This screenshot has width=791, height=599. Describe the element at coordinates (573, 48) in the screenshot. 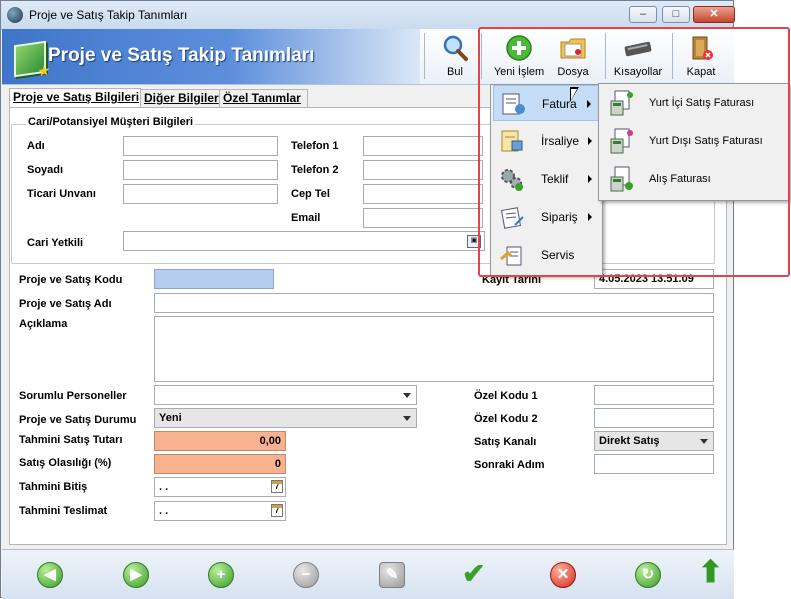

I see `folder-icon` at that location.